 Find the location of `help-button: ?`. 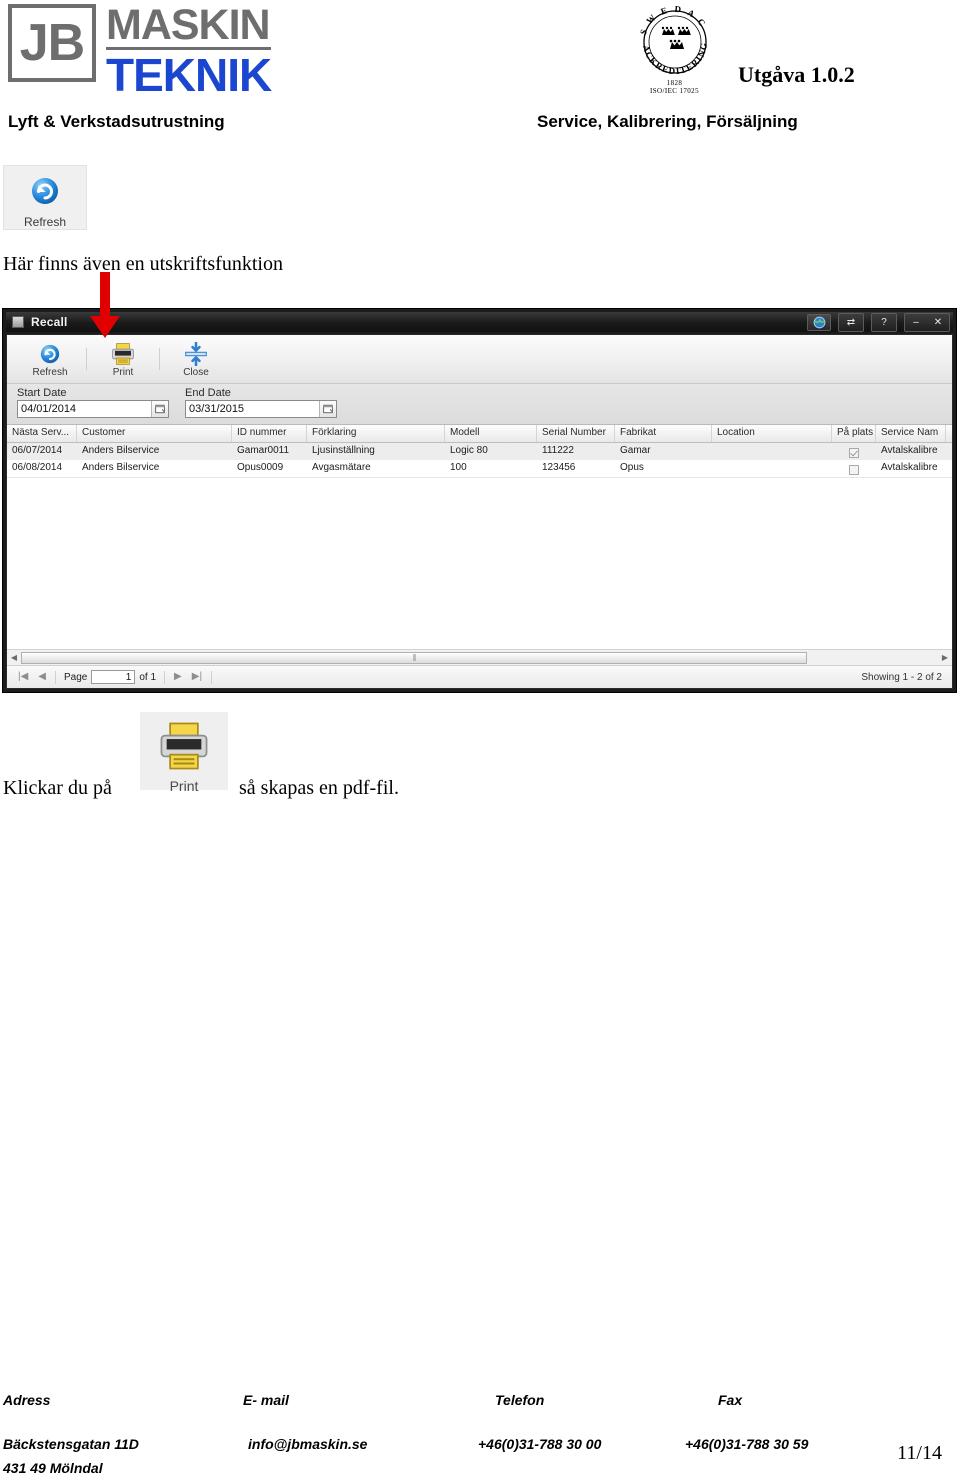

help-button: ? is located at coordinates (884, 322).